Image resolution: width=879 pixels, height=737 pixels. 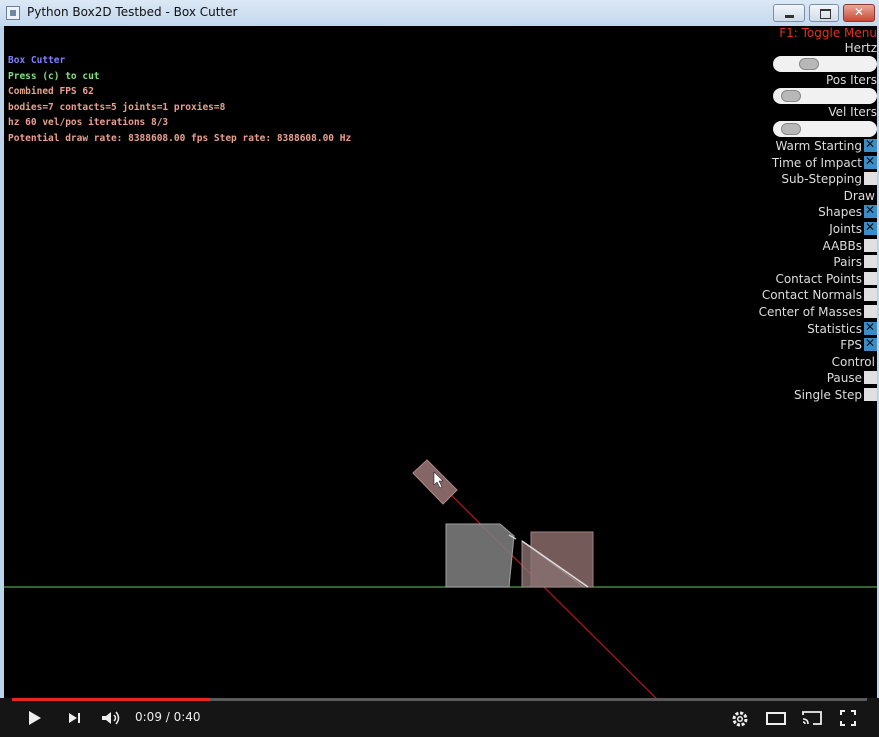 I want to click on option-contact-normals: Contact Normals, so click(x=819, y=295).